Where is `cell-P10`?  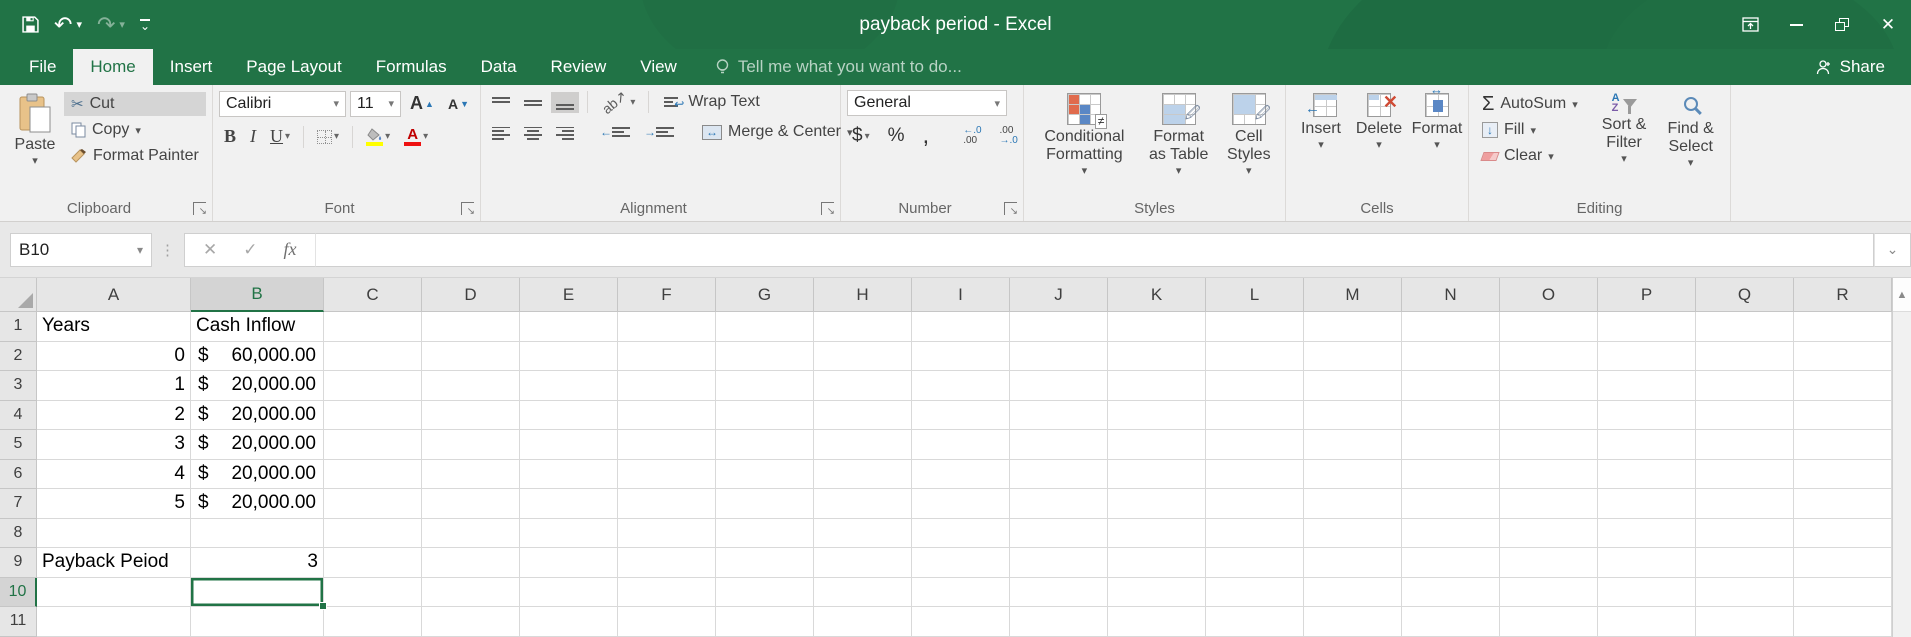
cell-P10 is located at coordinates (1647, 592).